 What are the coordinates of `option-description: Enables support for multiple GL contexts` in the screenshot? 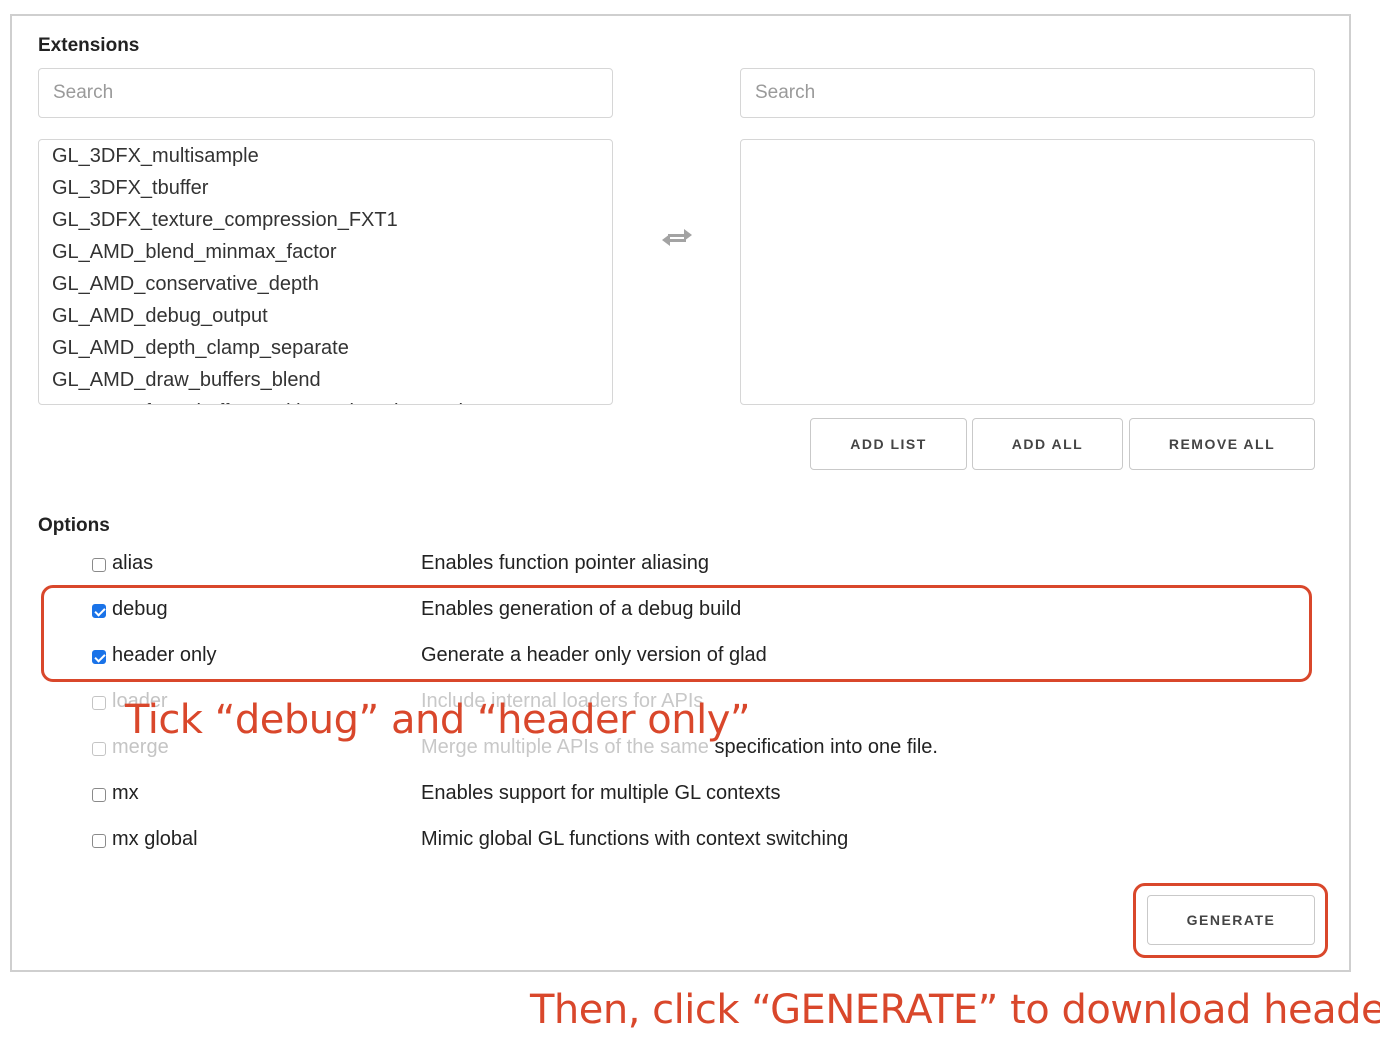 It's located at (601, 793).